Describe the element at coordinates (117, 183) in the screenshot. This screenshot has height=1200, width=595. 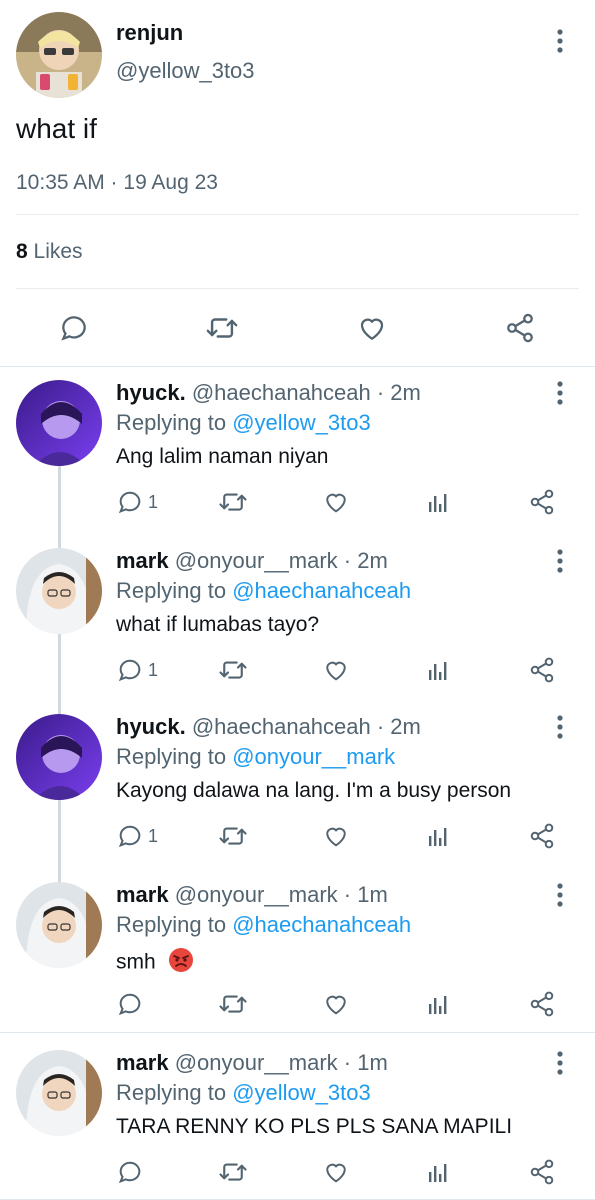
I see `tweet-timestamp: 10:35 AM · 19 Aug 23` at that location.